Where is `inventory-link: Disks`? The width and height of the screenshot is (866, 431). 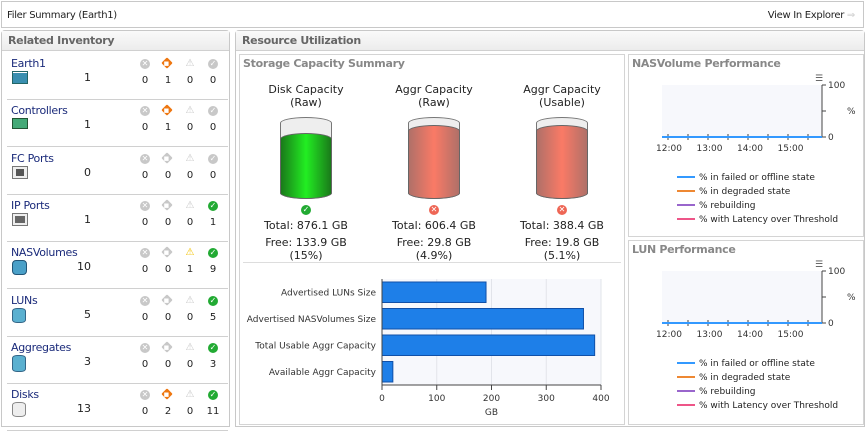 inventory-link: Disks is located at coordinates (25, 394).